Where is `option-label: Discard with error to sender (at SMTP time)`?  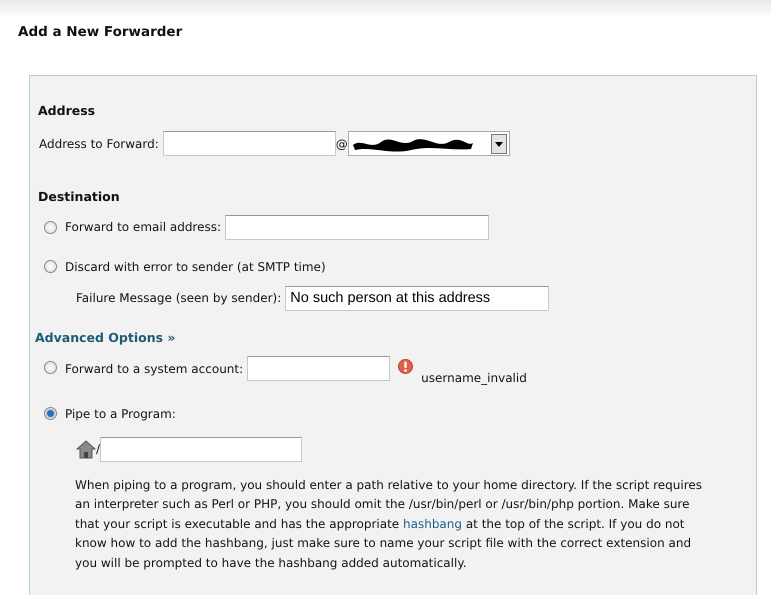 option-label: Discard with error to sender (at SMTP time) is located at coordinates (195, 267).